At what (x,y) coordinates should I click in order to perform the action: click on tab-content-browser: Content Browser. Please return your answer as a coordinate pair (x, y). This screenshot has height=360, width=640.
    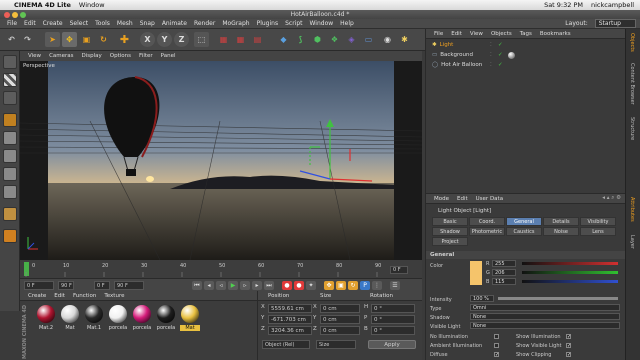
    Looking at the image, I should click on (632, 84).